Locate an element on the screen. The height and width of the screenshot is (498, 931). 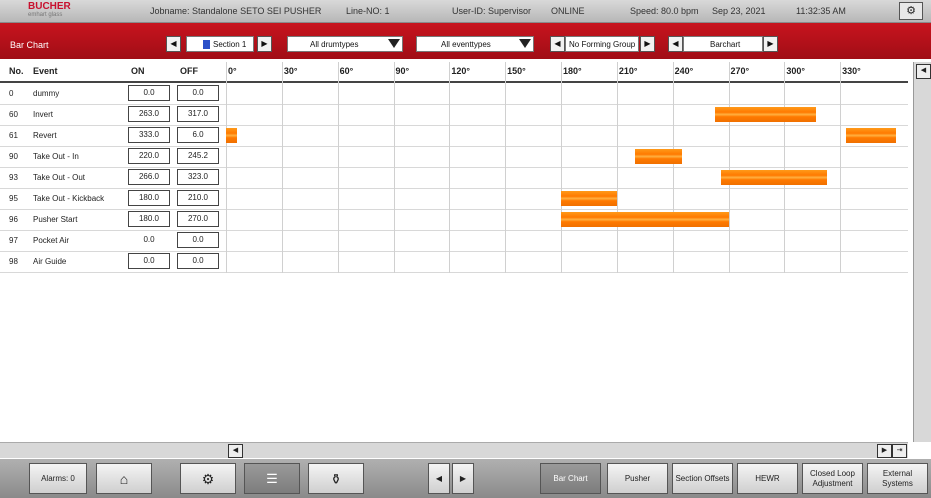
logo-sub: emhart glass is located at coordinates (45, 15).